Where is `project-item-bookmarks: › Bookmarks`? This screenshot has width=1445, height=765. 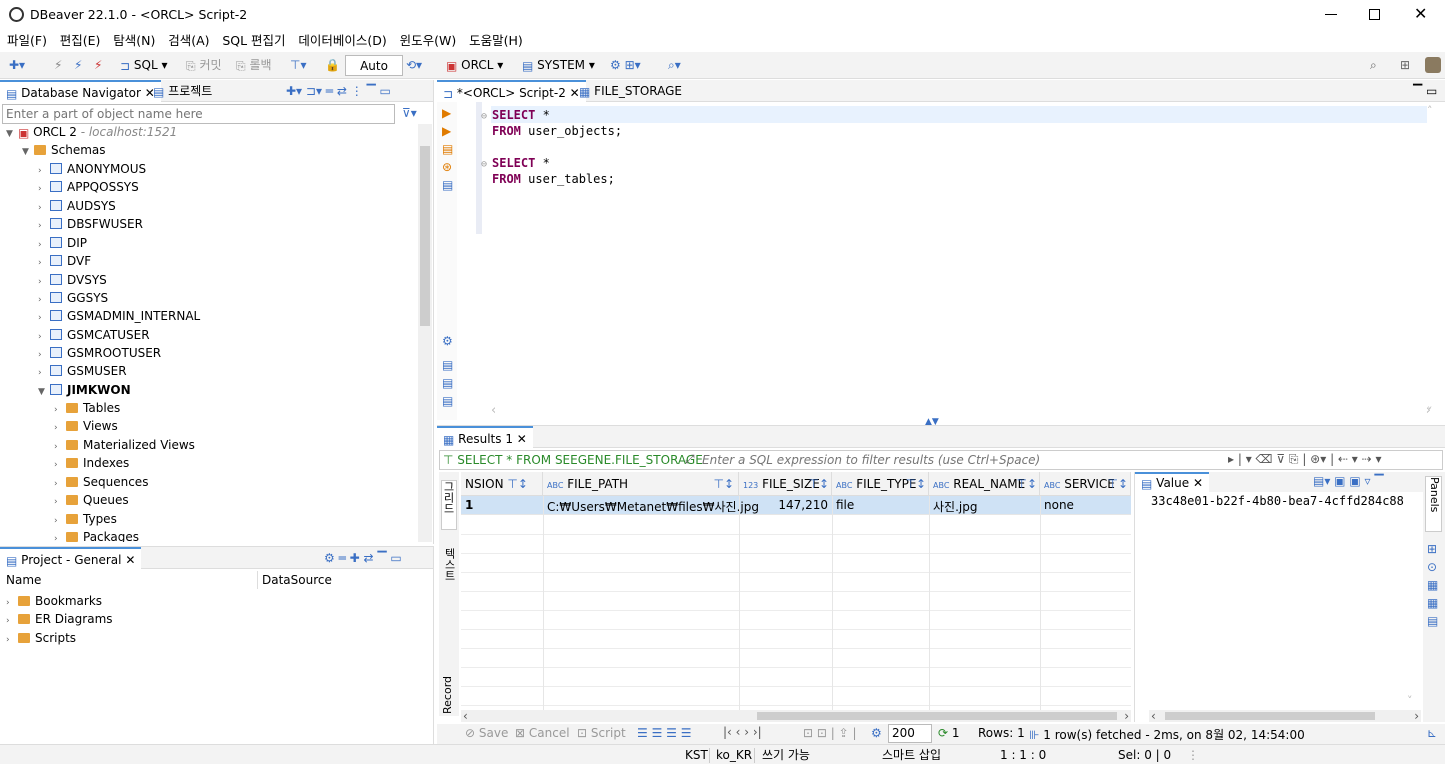 project-item-bookmarks: › Bookmarks is located at coordinates (54, 601).